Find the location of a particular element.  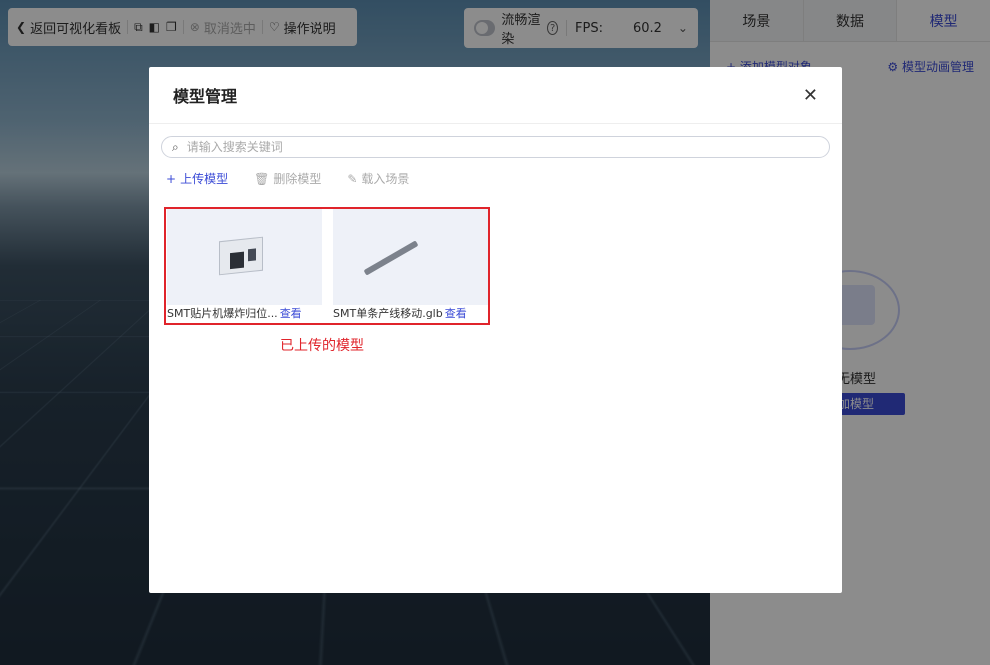

upload-model-button: + 上传模型 is located at coordinates (197, 178).